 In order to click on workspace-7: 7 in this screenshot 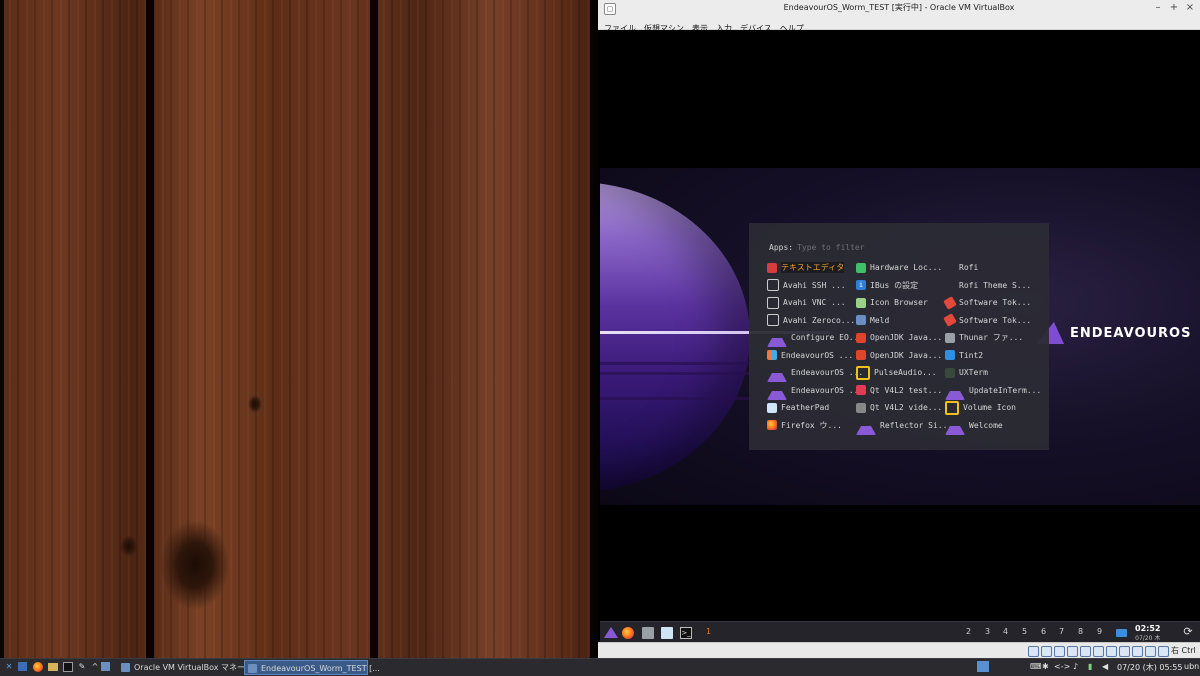, I will do `click(1061, 631)`.